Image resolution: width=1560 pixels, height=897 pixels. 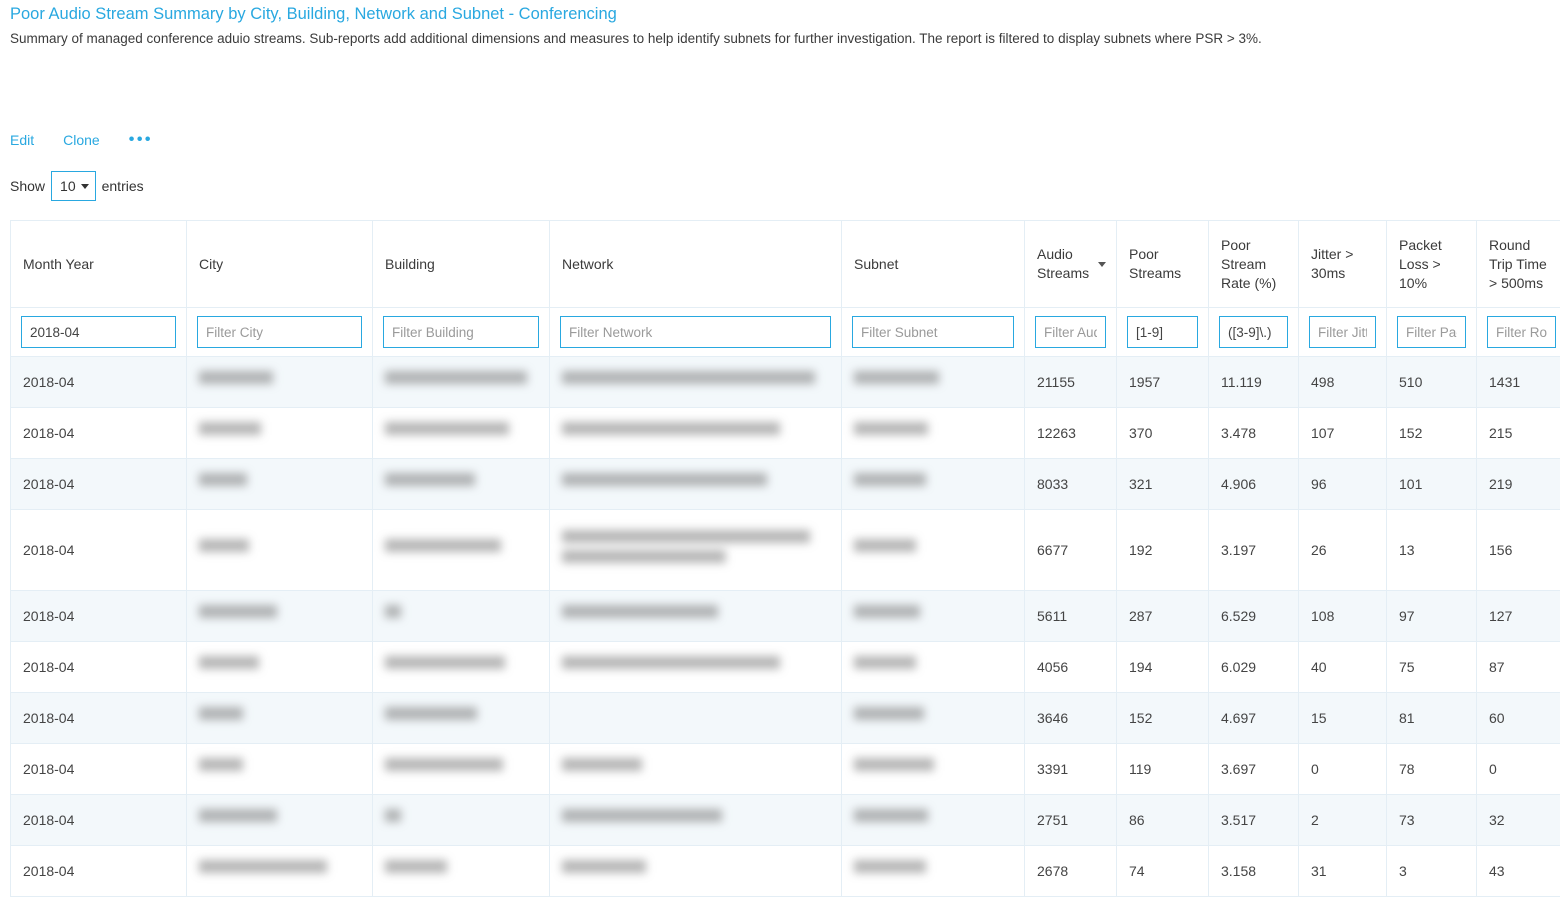 I want to click on cell-poor_stream_rate: 3.517, so click(x=1254, y=820).